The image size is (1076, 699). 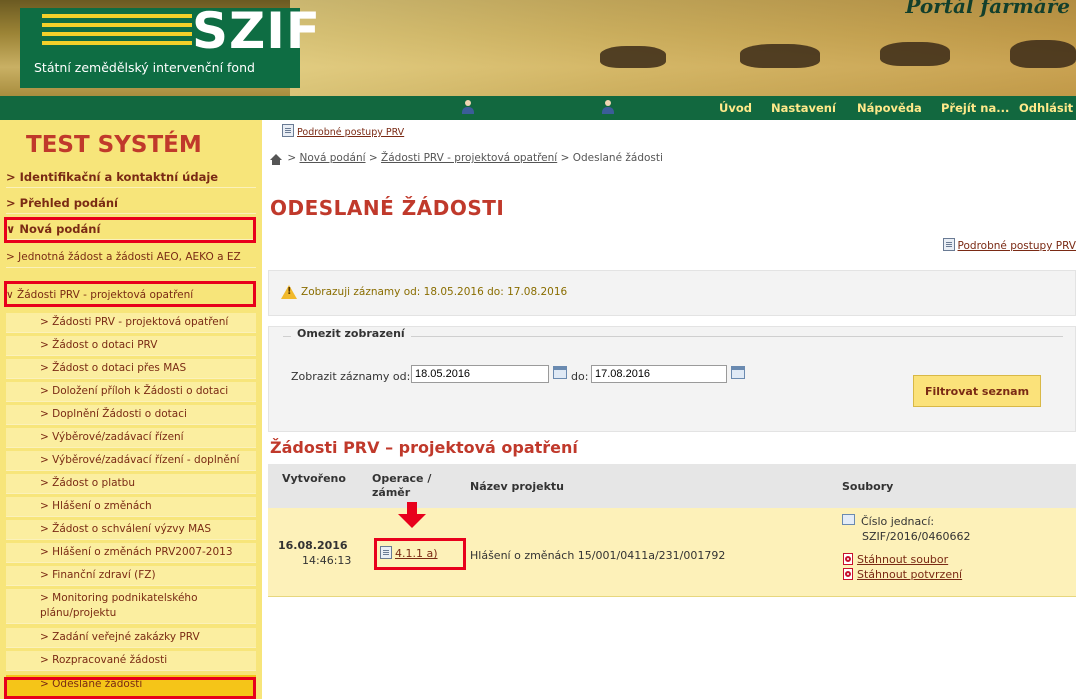 What do you see at coordinates (131, 369) in the screenshot?
I see `sidebar-item-zadost-pres-mas: > Žádost o dotaci přes MAS` at bounding box center [131, 369].